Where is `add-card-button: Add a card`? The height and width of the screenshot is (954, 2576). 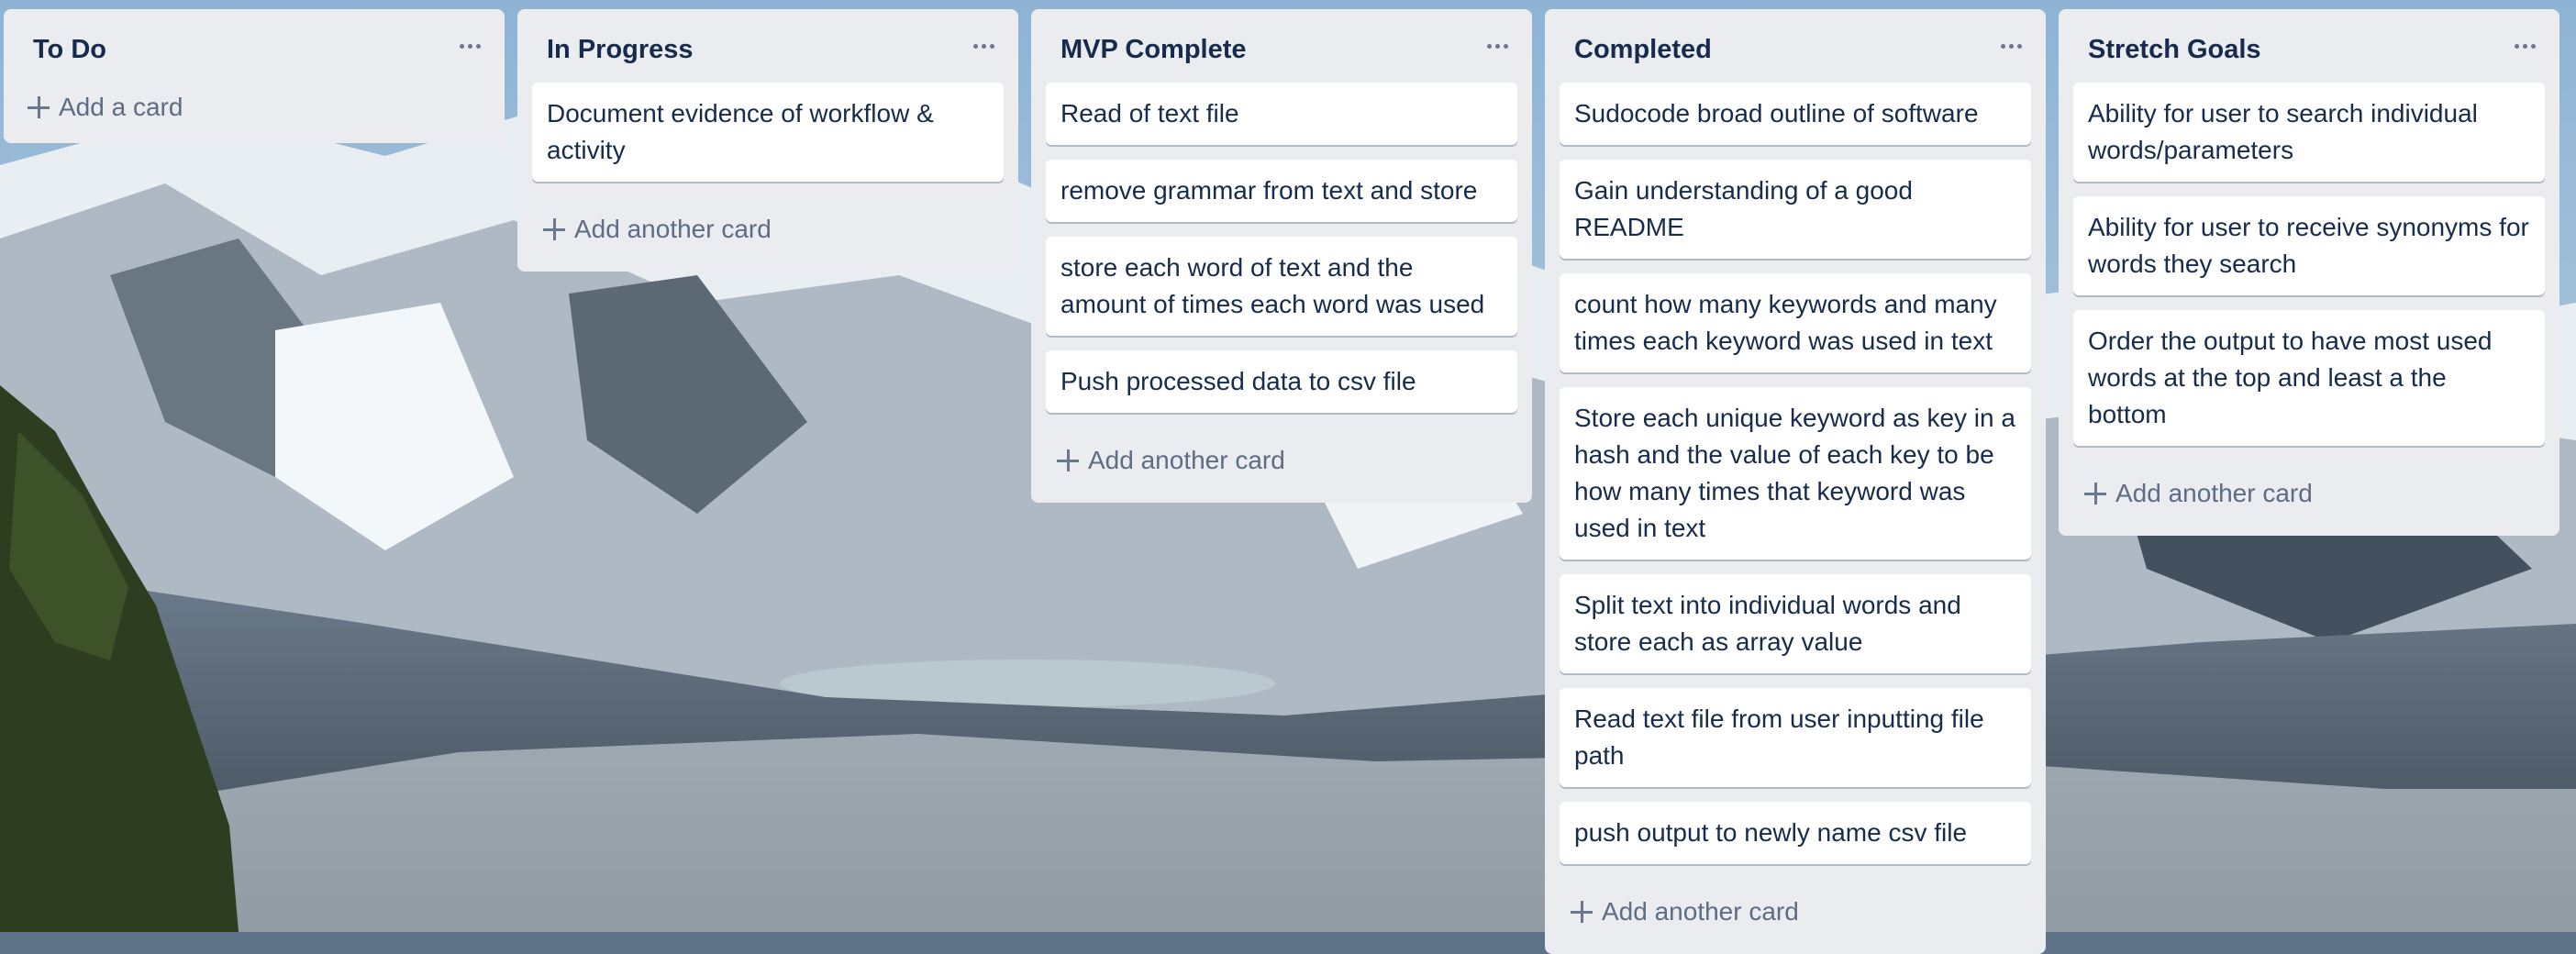 add-card-button: Add a card is located at coordinates (254, 110).